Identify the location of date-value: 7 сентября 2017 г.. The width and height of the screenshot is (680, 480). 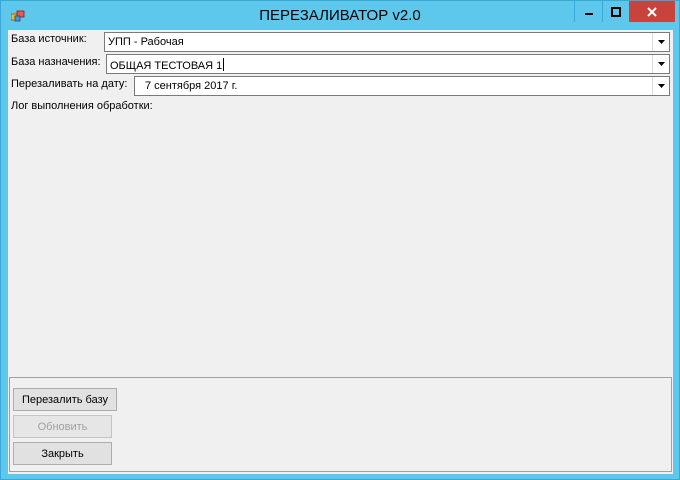
(191, 86).